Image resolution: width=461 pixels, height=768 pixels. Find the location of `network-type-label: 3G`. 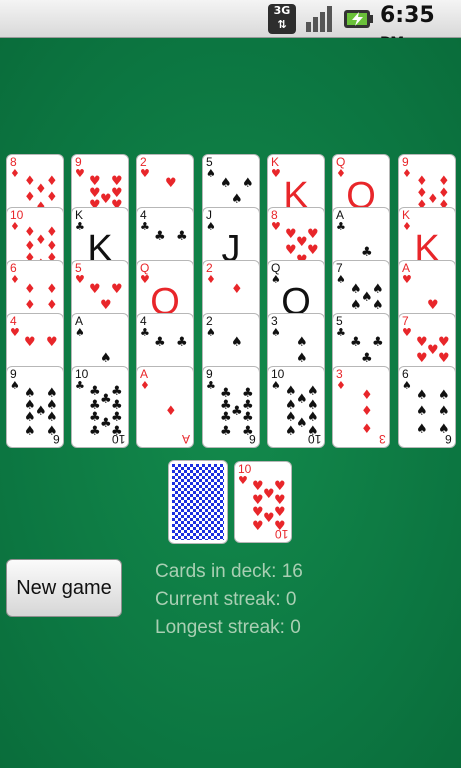

network-type-label: 3G is located at coordinates (282, 10).